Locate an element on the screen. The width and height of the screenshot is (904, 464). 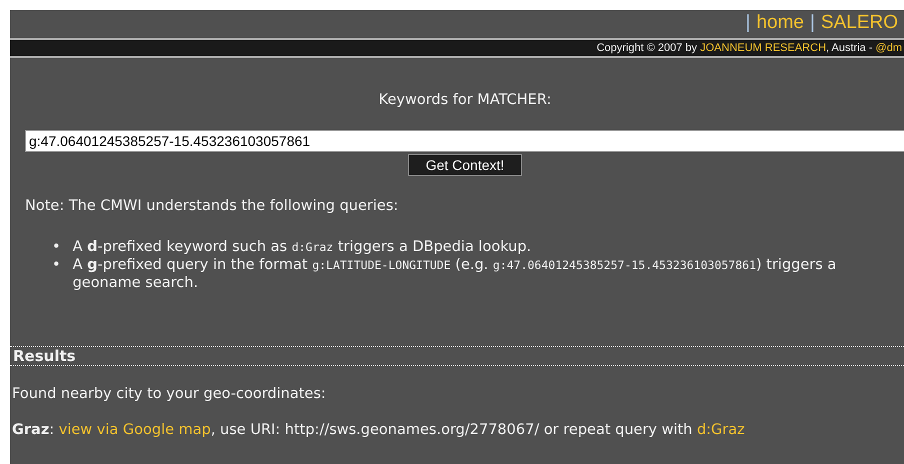
result-line: Graz: view via Google map, use URI: http://sws.geonames.org/2778067/ or repeat query with d:Graz is located at coordinates (379, 430).